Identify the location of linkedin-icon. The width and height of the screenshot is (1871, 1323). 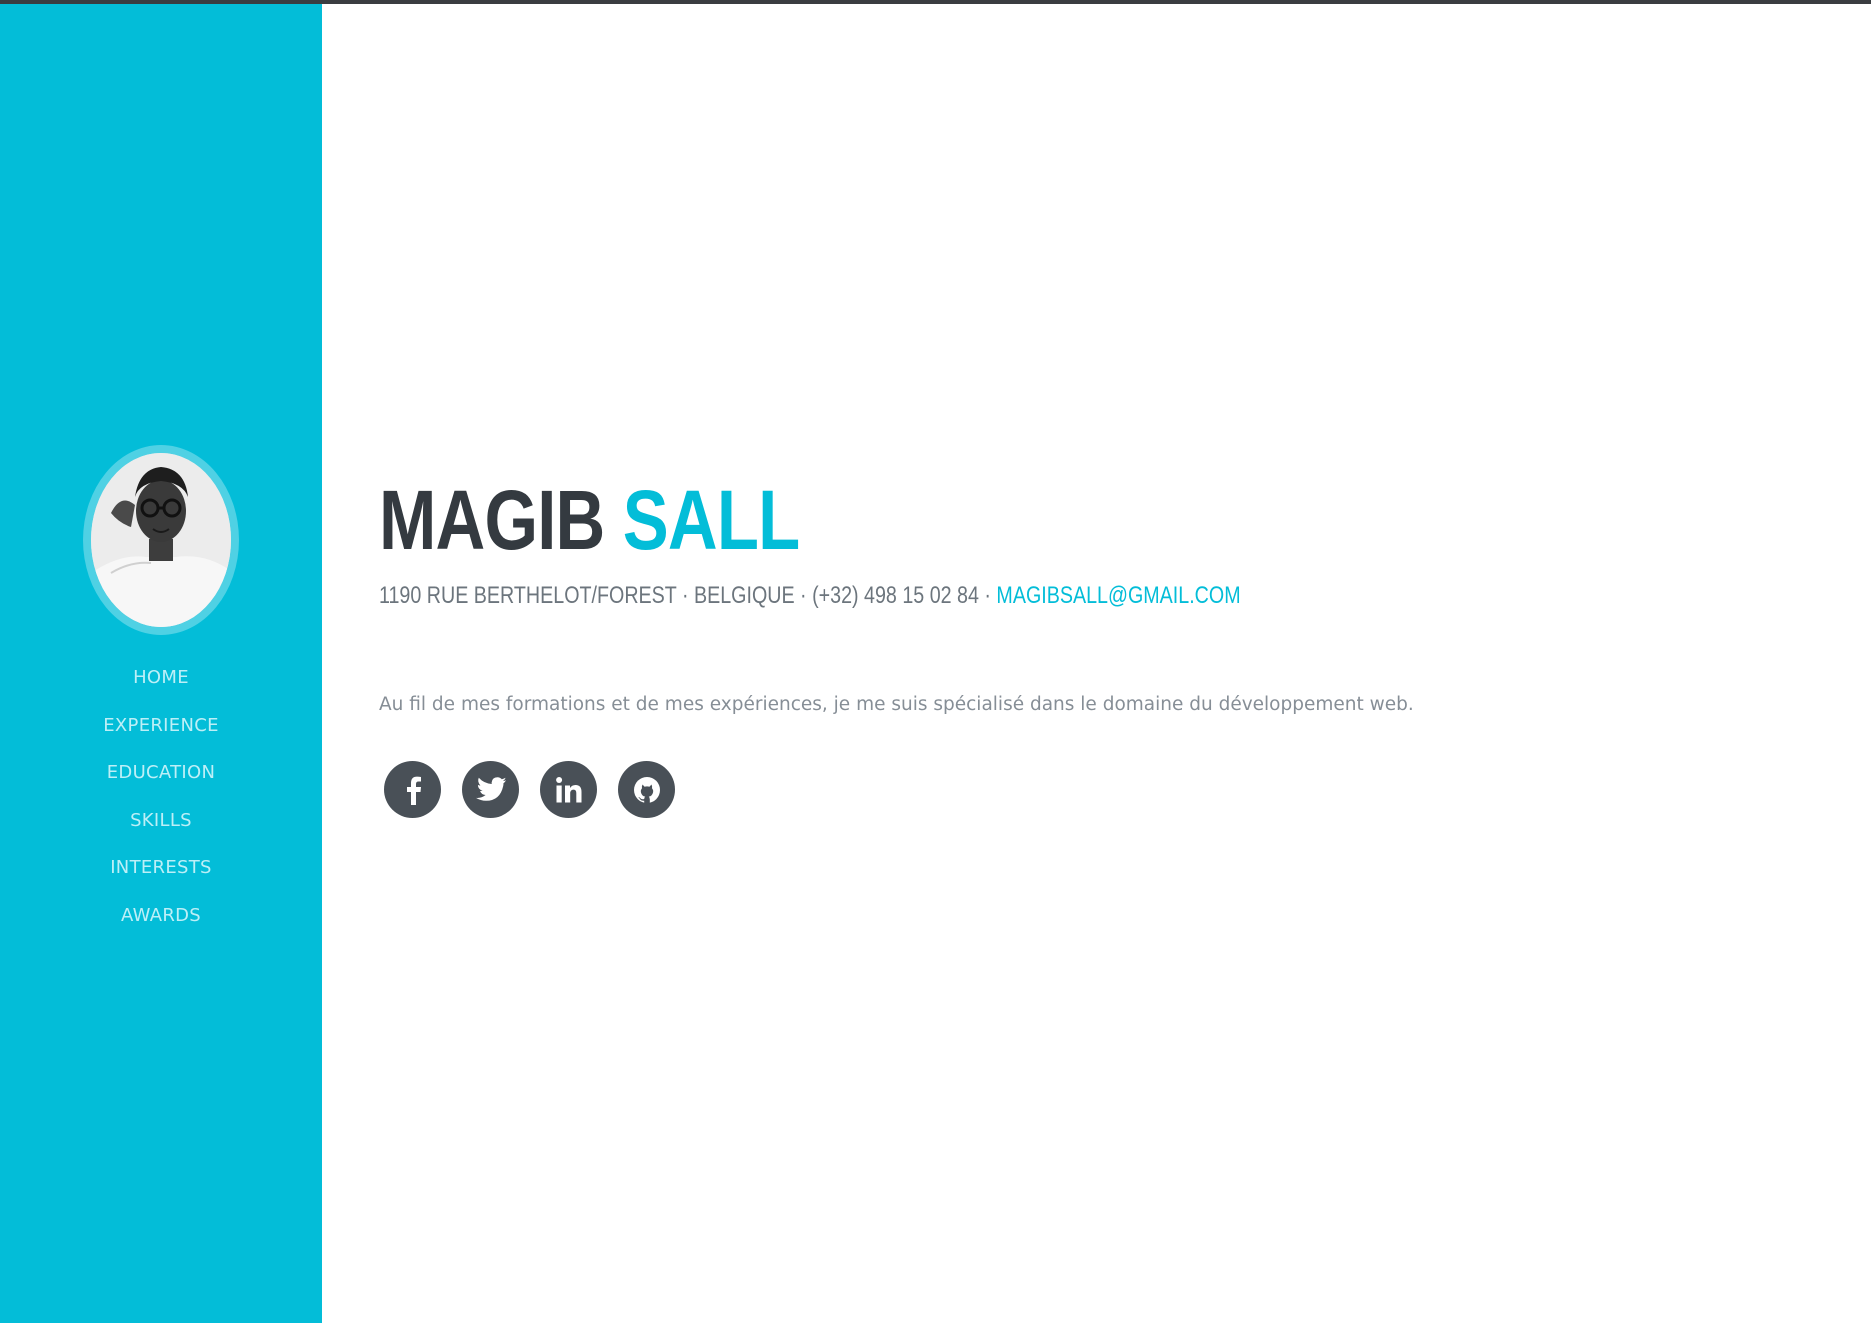
(568, 789).